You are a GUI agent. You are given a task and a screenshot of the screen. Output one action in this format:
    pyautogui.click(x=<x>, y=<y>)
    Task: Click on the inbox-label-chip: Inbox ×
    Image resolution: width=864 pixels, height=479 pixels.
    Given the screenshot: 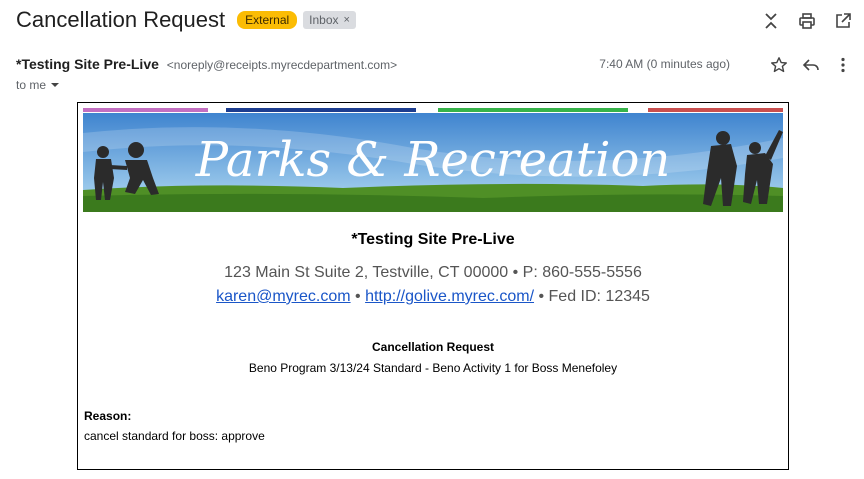 What is the action you would take?
    pyautogui.click(x=329, y=20)
    